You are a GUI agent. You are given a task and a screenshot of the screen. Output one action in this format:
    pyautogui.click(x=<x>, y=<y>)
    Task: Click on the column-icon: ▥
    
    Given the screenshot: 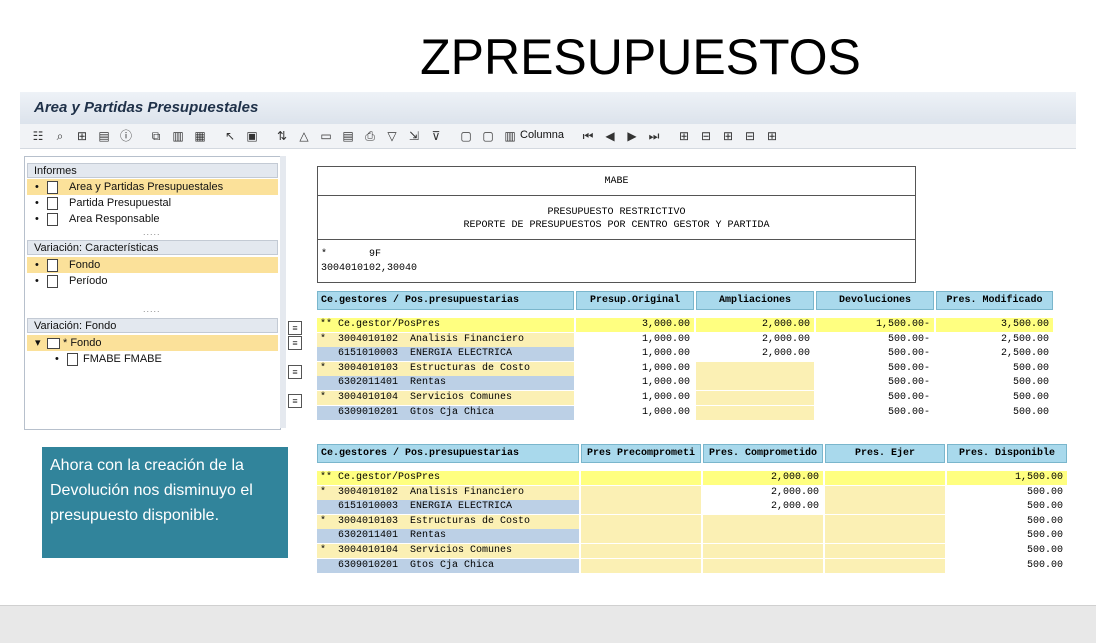 What is the action you would take?
    pyautogui.click(x=510, y=136)
    